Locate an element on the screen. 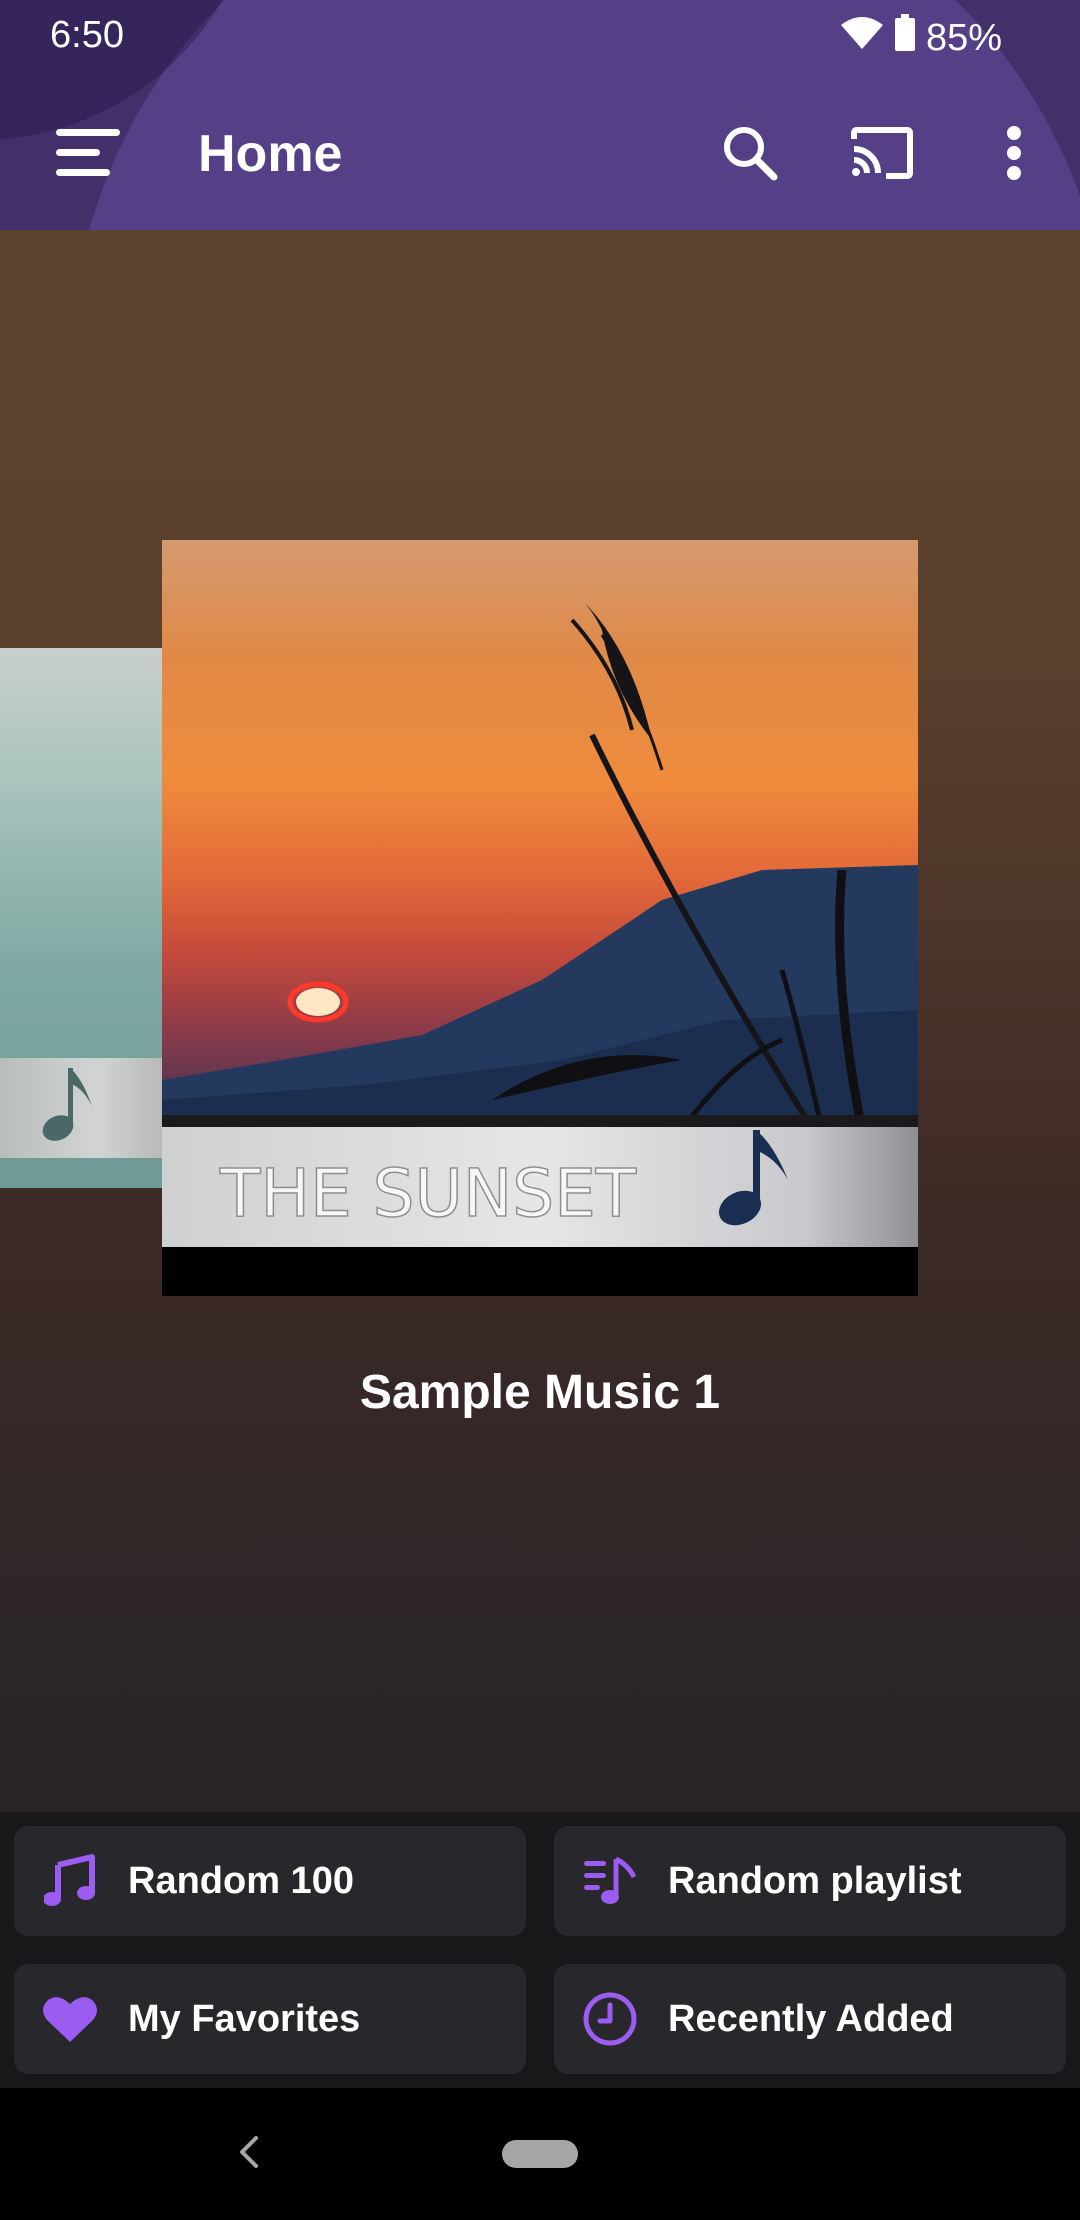 The height and width of the screenshot is (2220, 1080). toolbar: Home is located at coordinates (540, 155).